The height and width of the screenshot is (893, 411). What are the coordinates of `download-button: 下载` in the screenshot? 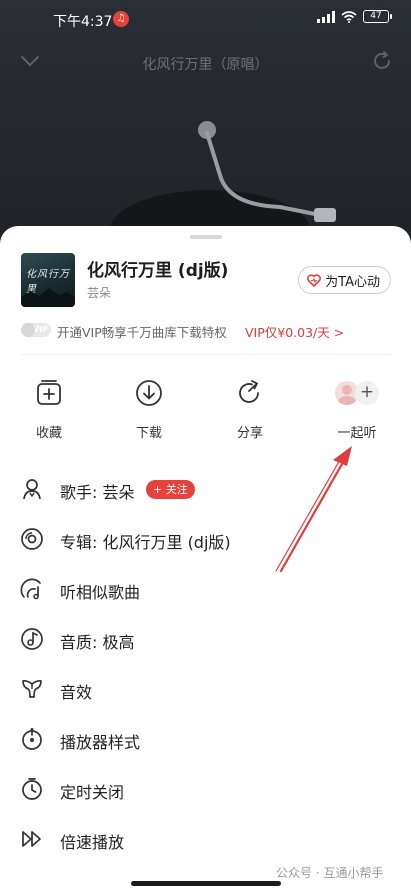 It's located at (149, 409).